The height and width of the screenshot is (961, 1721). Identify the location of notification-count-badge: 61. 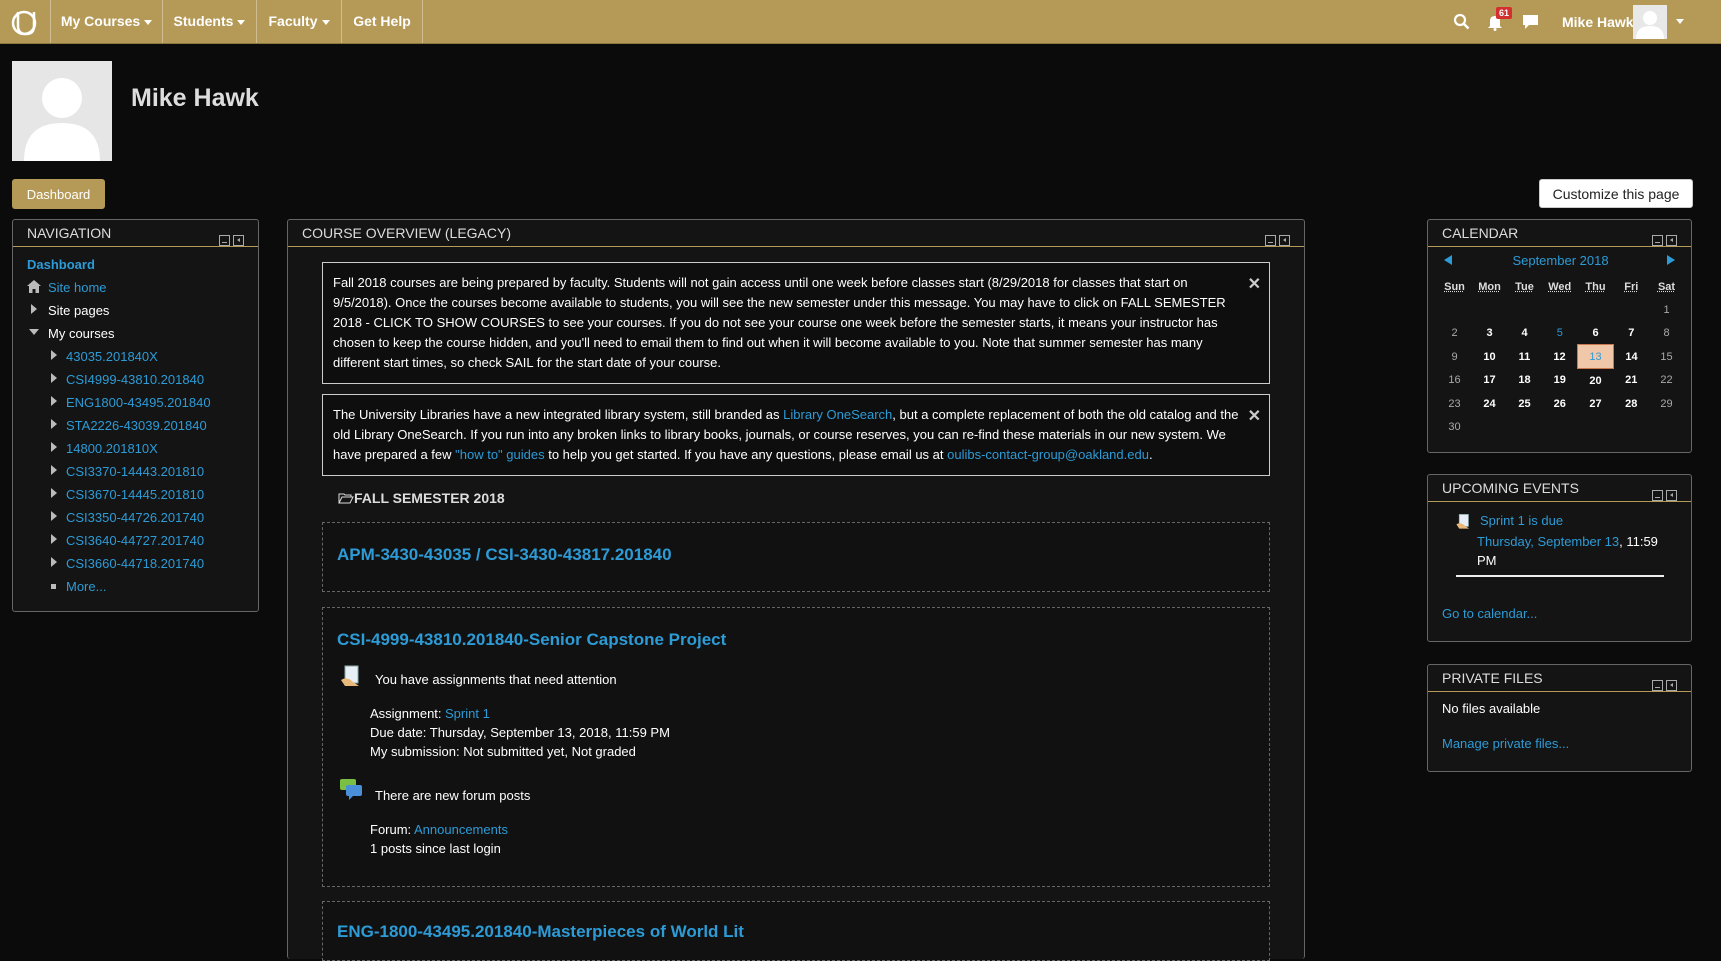
(1504, 13).